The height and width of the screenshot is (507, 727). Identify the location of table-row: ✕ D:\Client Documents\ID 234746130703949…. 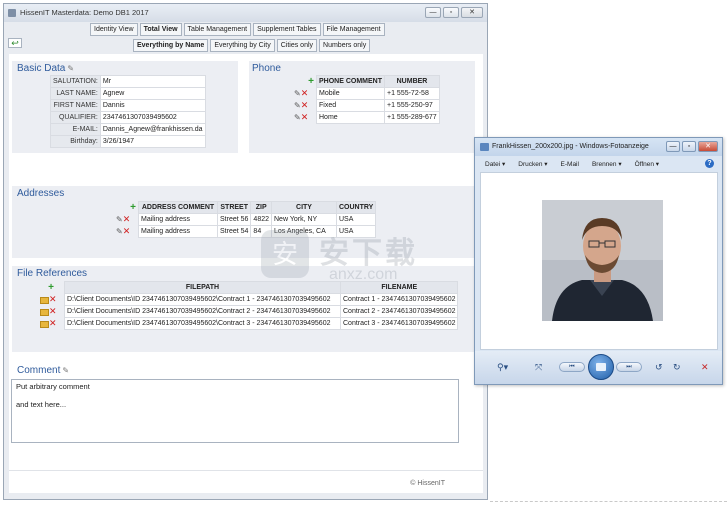
(248, 311).